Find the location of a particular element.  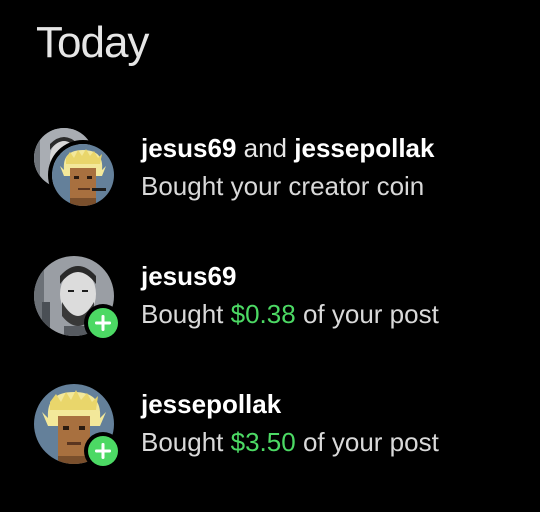

section-title: Today is located at coordinates (92, 42).